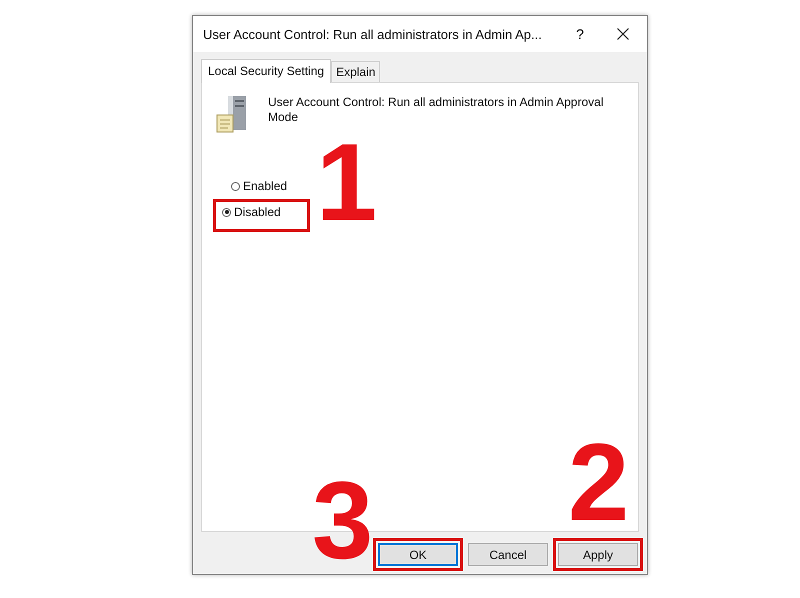  I want to click on radio-option: Enabled, so click(259, 186).